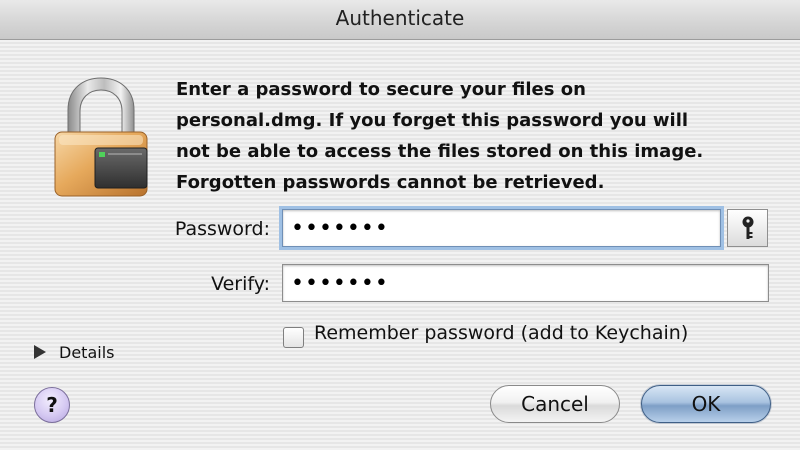  Describe the element at coordinates (101, 137) in the screenshot. I see `lock-icon` at that location.